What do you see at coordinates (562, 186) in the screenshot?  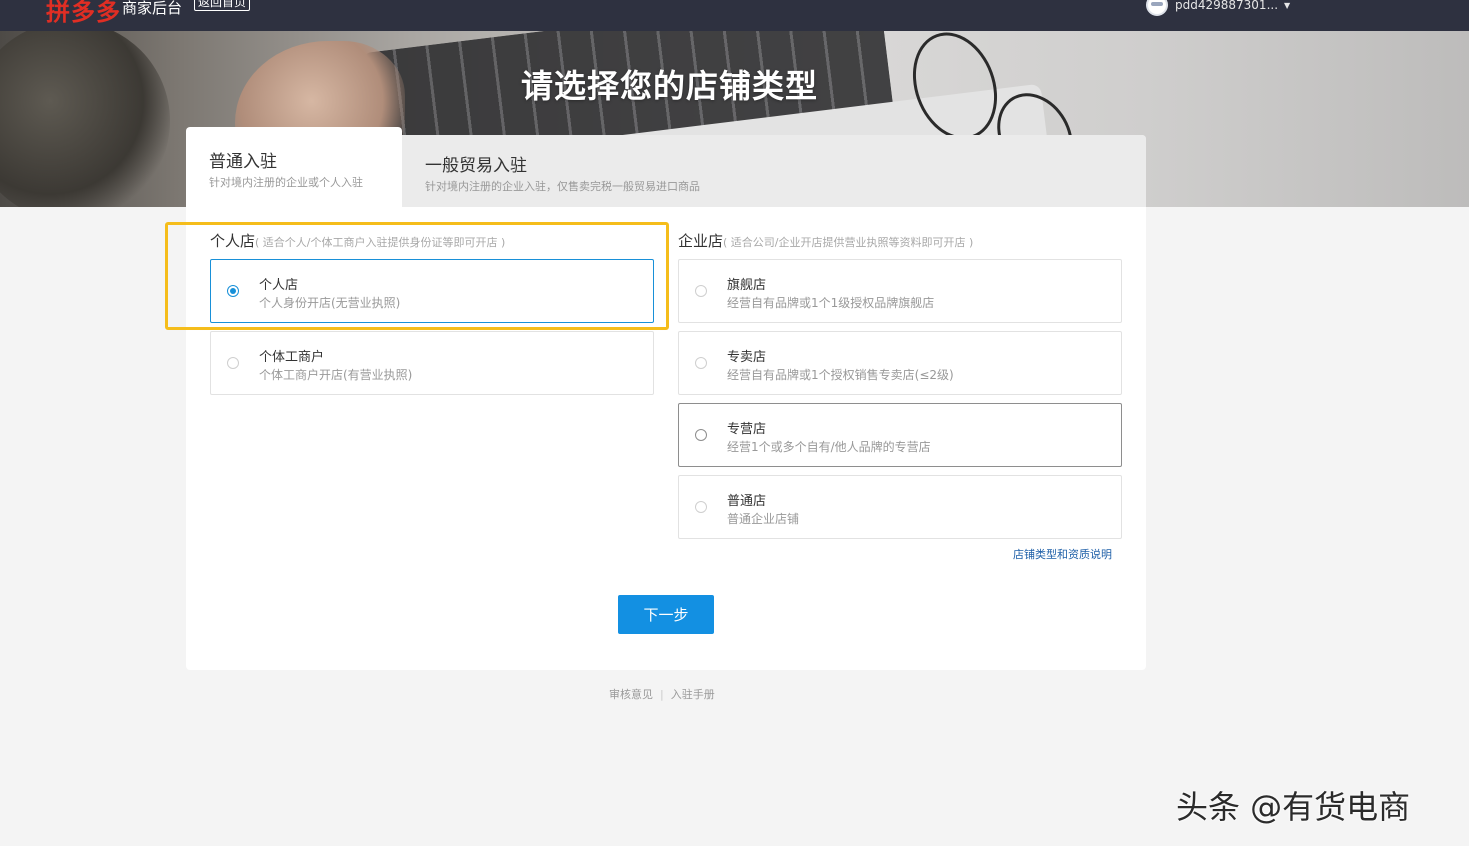 I see `tab-general-trade-desc: 针对境内注册的企业入驻，仅售卖完税一般贸易进口商品` at bounding box center [562, 186].